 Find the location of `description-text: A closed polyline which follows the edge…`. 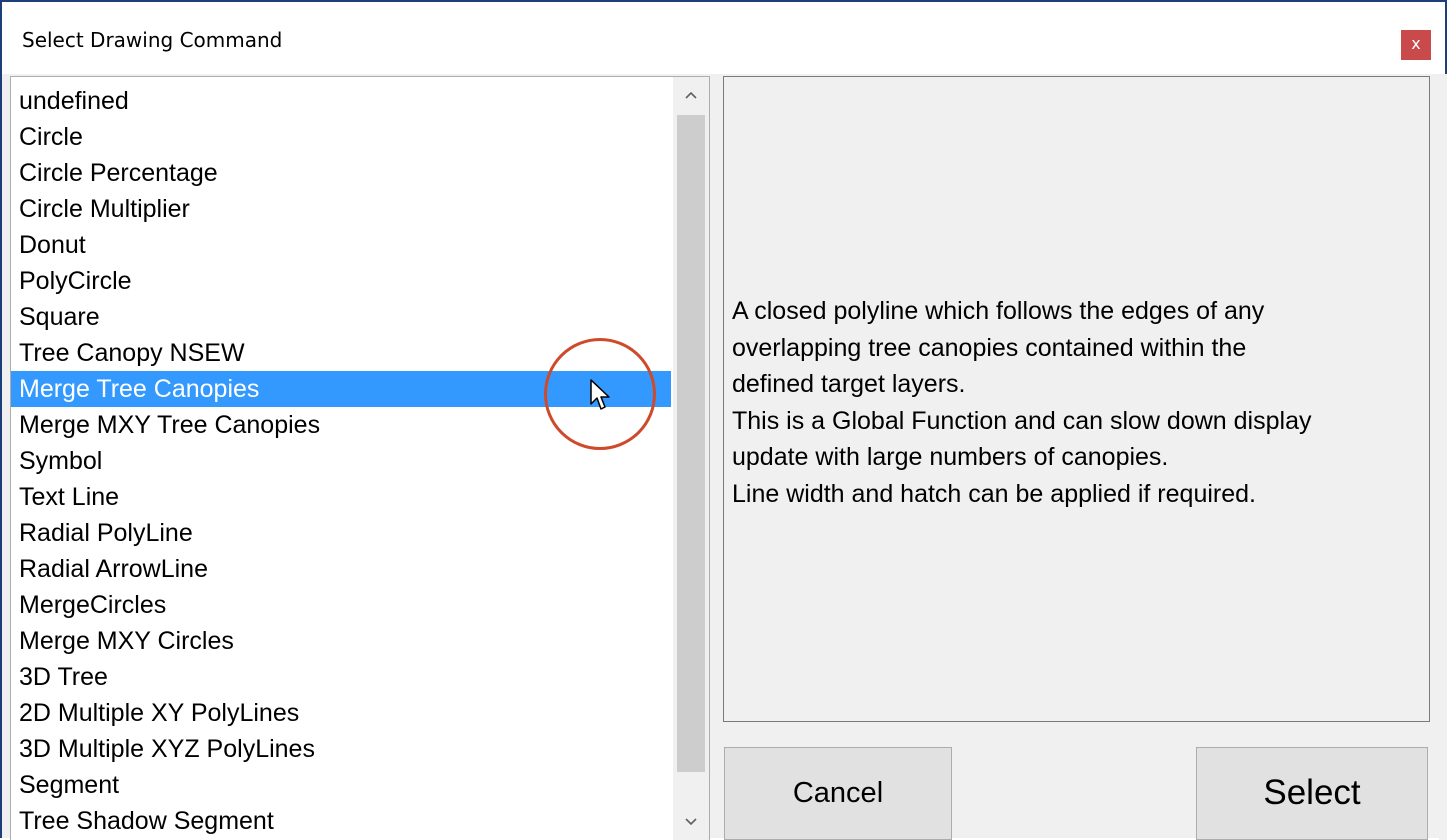

description-text: A closed polyline which follows the edge… is located at coordinates (1022, 402).